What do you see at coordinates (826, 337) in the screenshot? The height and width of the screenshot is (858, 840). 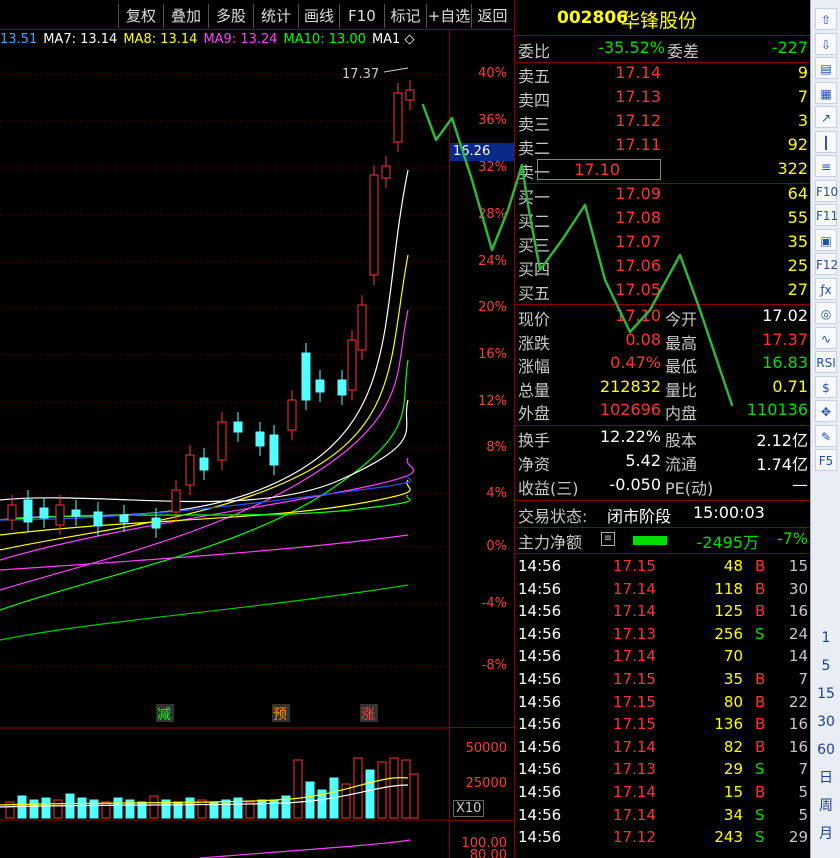 I see `wave-icon: ∿` at bounding box center [826, 337].